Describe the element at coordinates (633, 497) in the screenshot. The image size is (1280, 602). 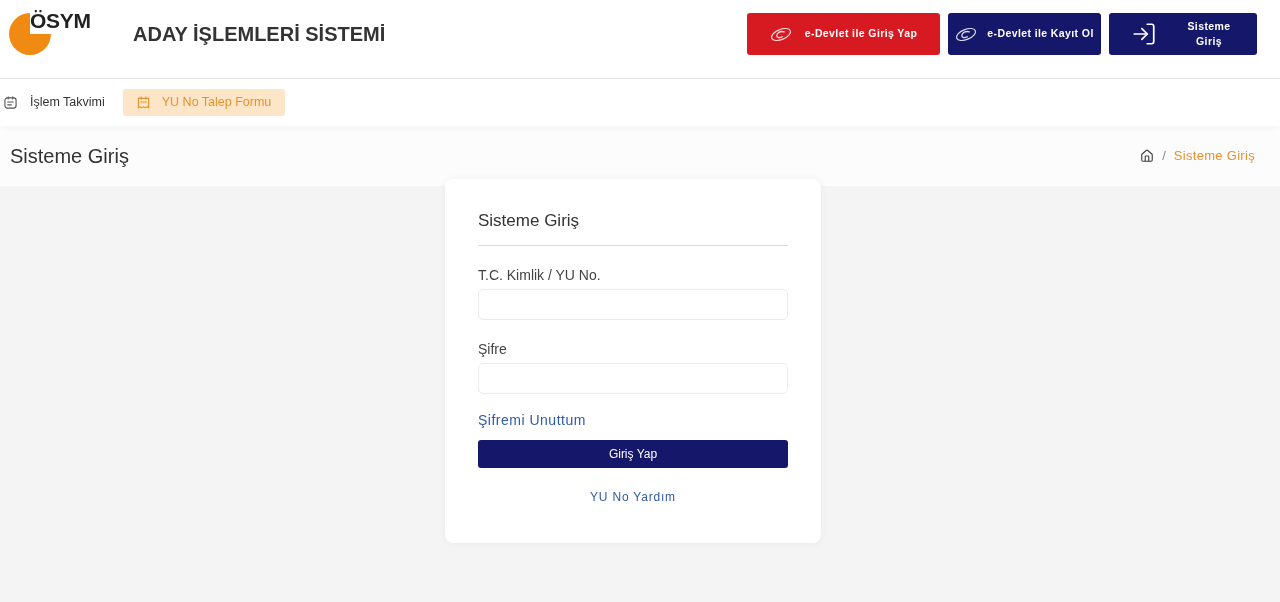
I see `help-link: YU No Yardım` at that location.